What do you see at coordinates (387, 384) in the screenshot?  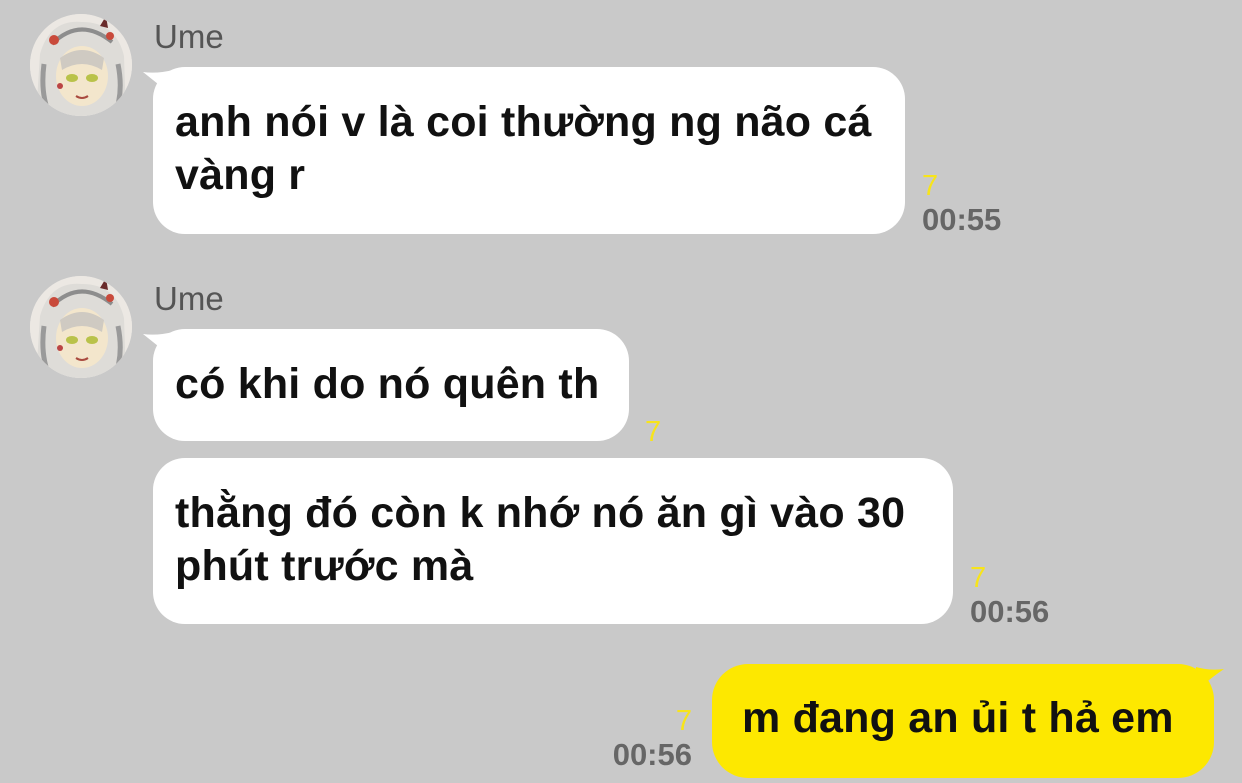 I see `message-text: có khi do nó quên th` at bounding box center [387, 384].